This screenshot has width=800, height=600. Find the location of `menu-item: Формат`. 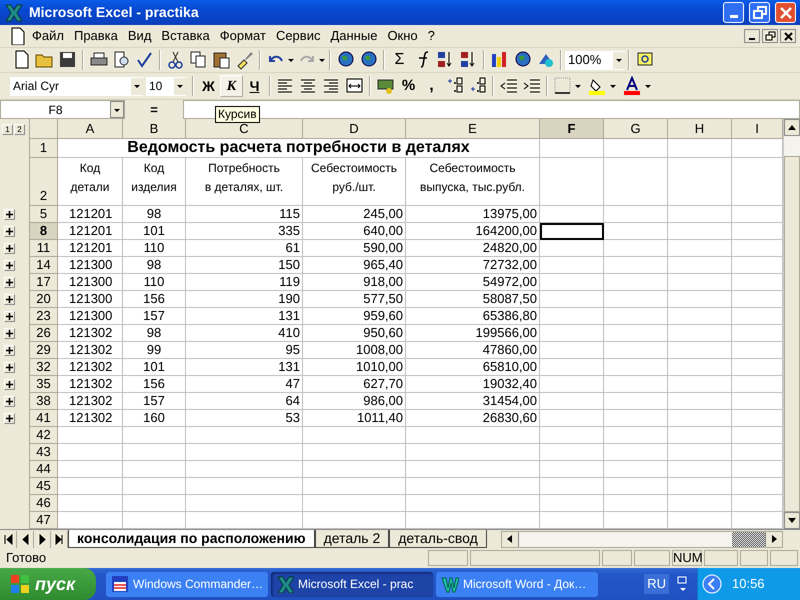

menu-item: Формат is located at coordinates (243, 36).